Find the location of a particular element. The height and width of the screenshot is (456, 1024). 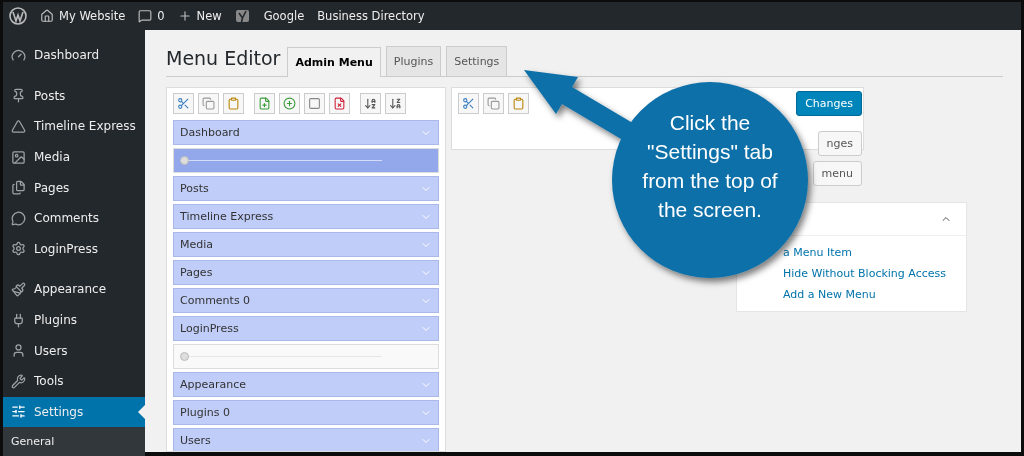

sidebar-item: Users is located at coordinates (74, 350).